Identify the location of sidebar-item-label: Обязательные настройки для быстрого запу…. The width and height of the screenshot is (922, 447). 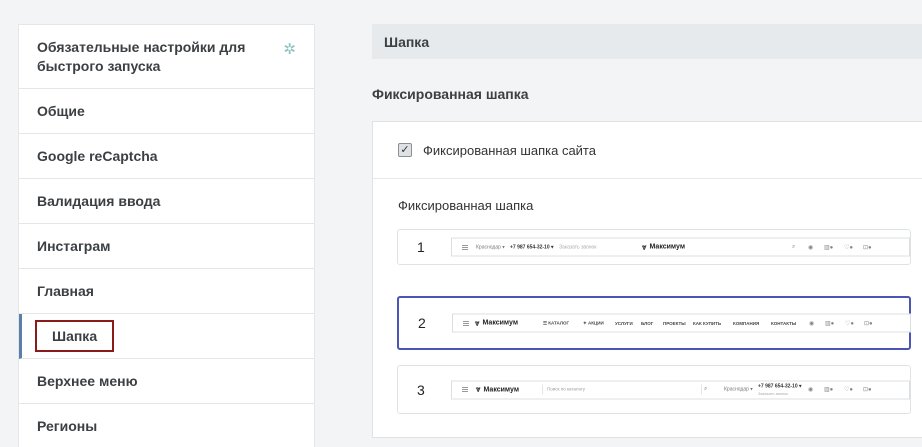
(141, 56).